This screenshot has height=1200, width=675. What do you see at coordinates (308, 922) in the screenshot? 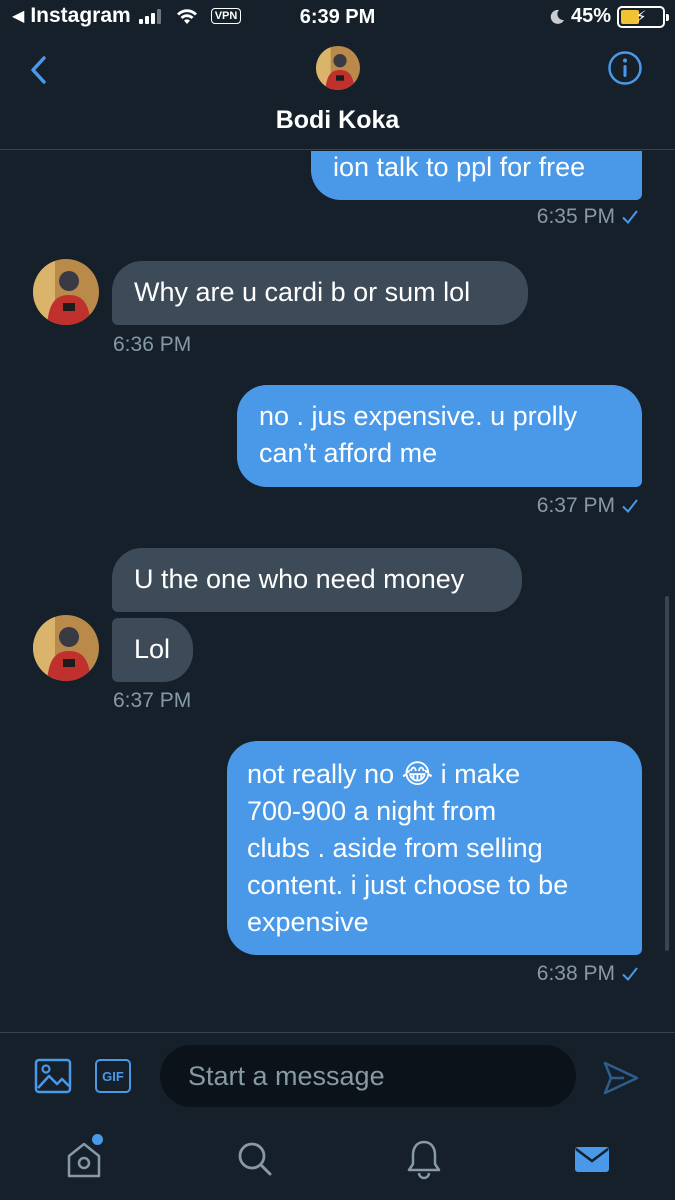
I see `message-text: expensive` at bounding box center [308, 922].